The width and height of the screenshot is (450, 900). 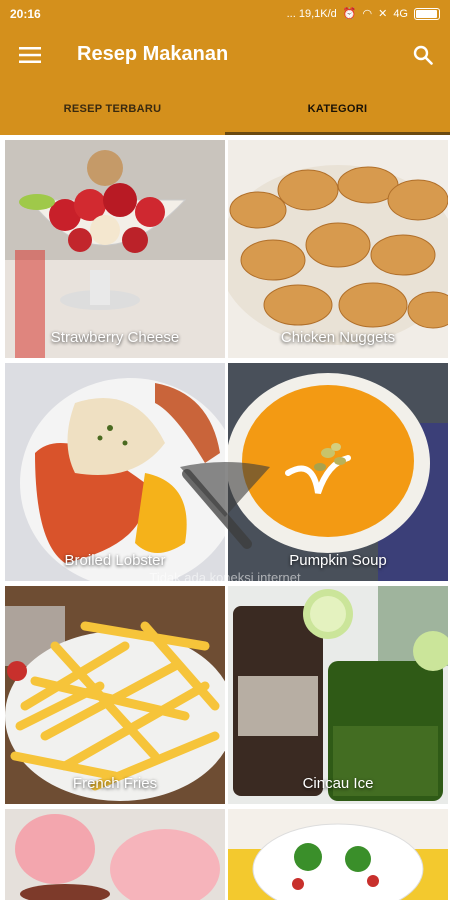 I want to click on signal-label: 4G, so click(x=400, y=13).